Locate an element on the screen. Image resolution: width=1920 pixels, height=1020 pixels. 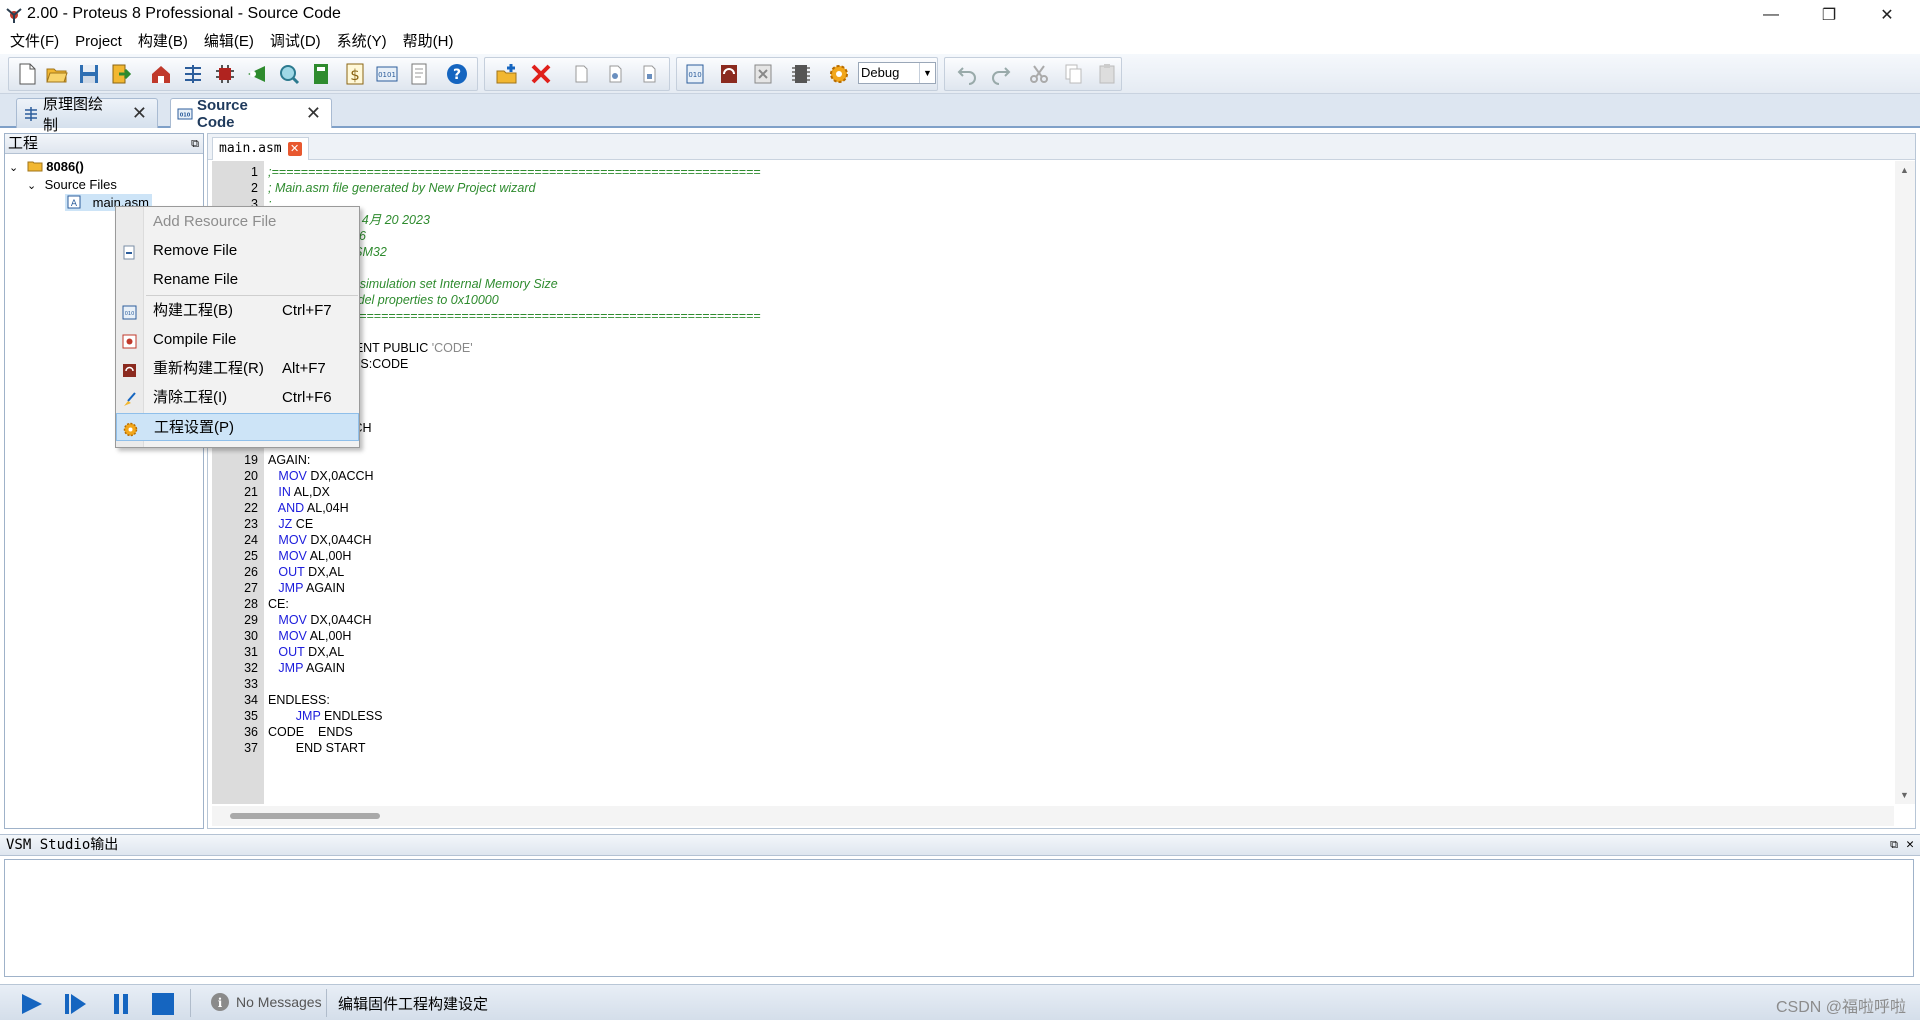
menu-debug: 调试(D) is located at coordinates (295, 42).